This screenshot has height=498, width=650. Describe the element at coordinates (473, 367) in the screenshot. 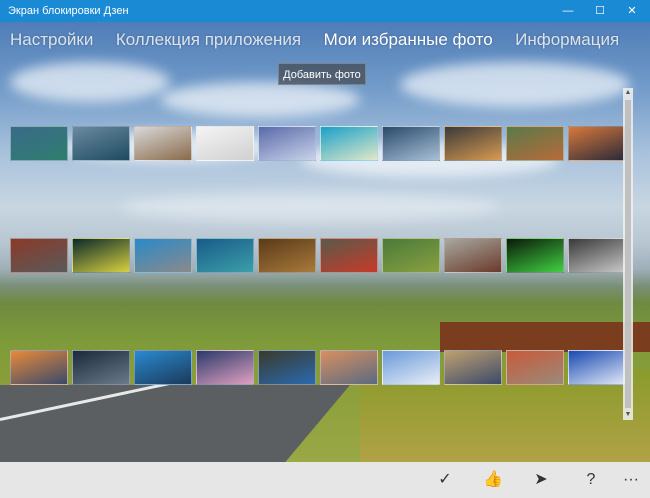

I see `photo-thumb-city-skyline` at that location.